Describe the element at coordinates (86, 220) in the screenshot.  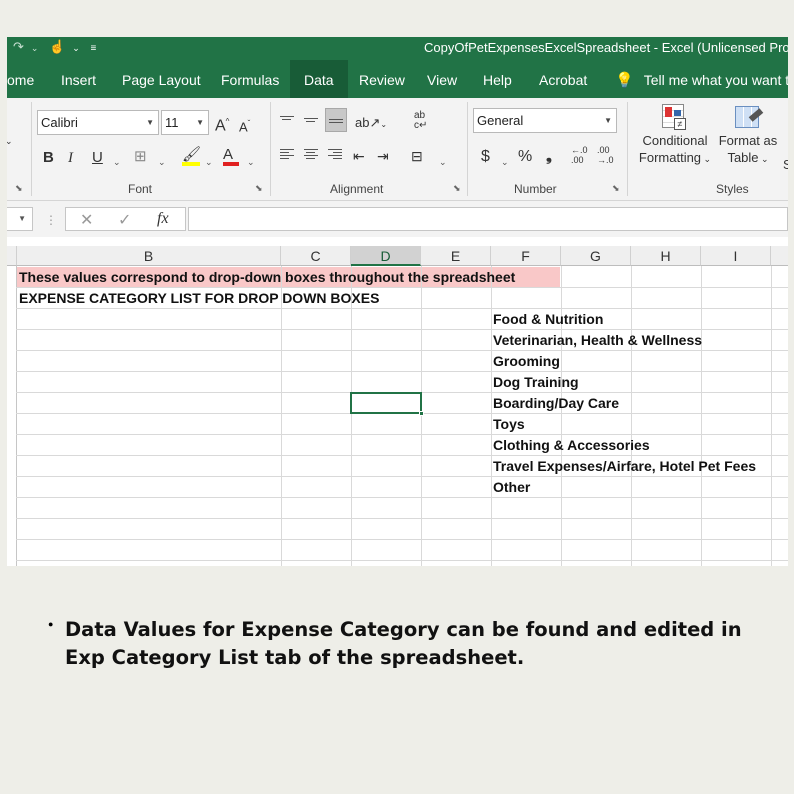
I see `cancel-icon: ✕` at that location.